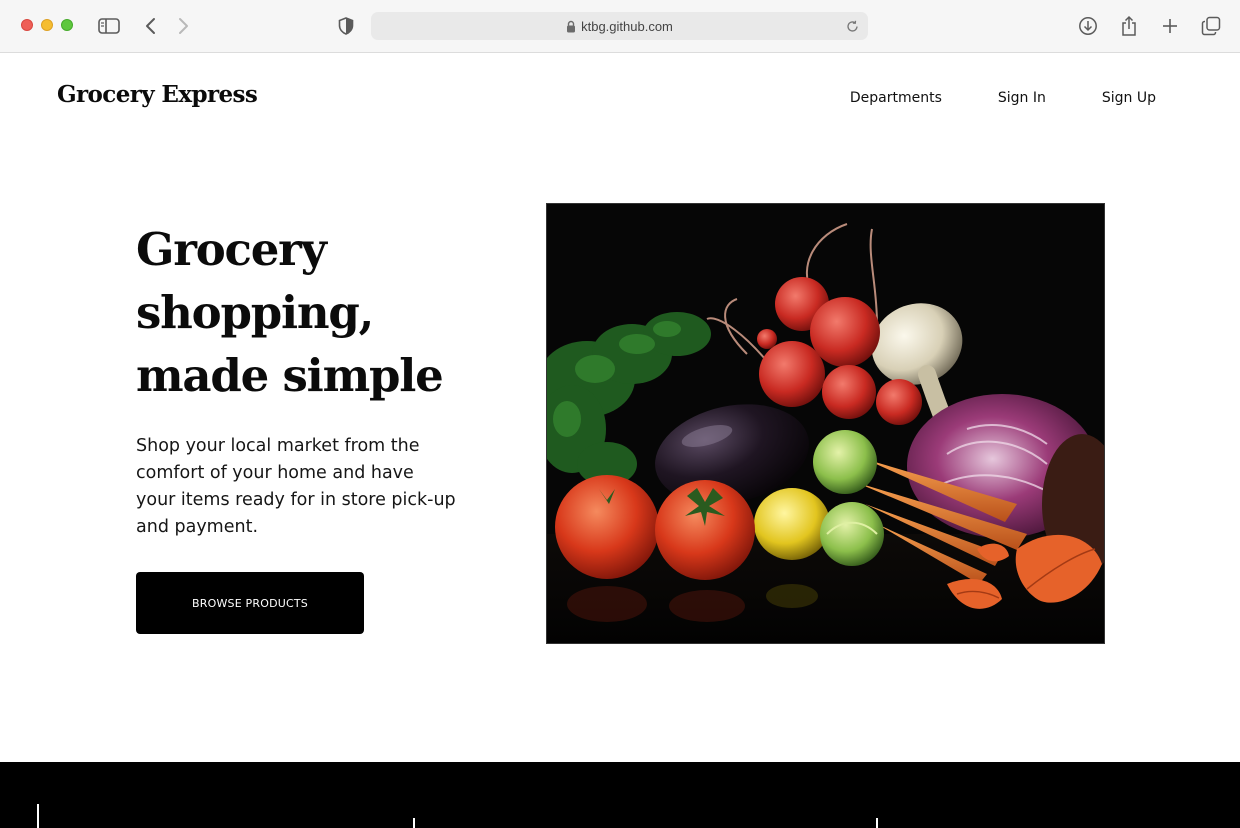  Describe the element at coordinates (627, 26) in the screenshot. I see `url-text: ktbg.github.com` at that location.